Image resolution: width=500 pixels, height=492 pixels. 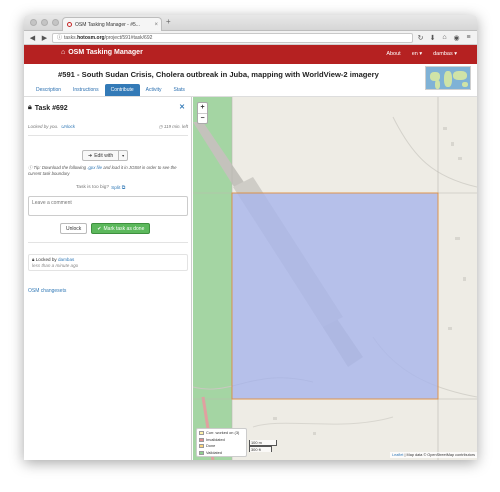 I want to click on brand-label: OSM Tasking Manager, so click(x=105, y=52).